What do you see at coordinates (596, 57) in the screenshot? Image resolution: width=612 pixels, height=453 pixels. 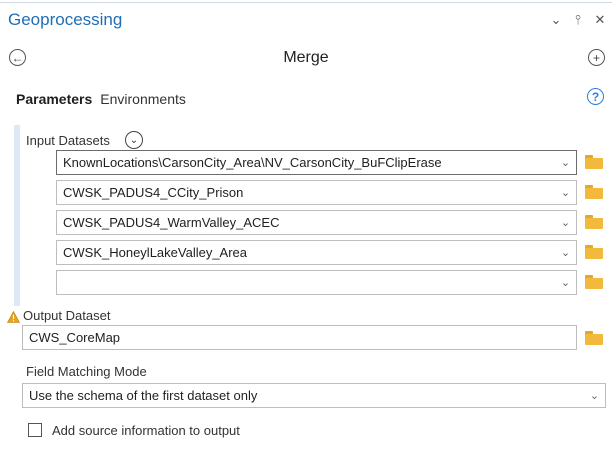 I see `add-plus-icon: +` at bounding box center [596, 57].